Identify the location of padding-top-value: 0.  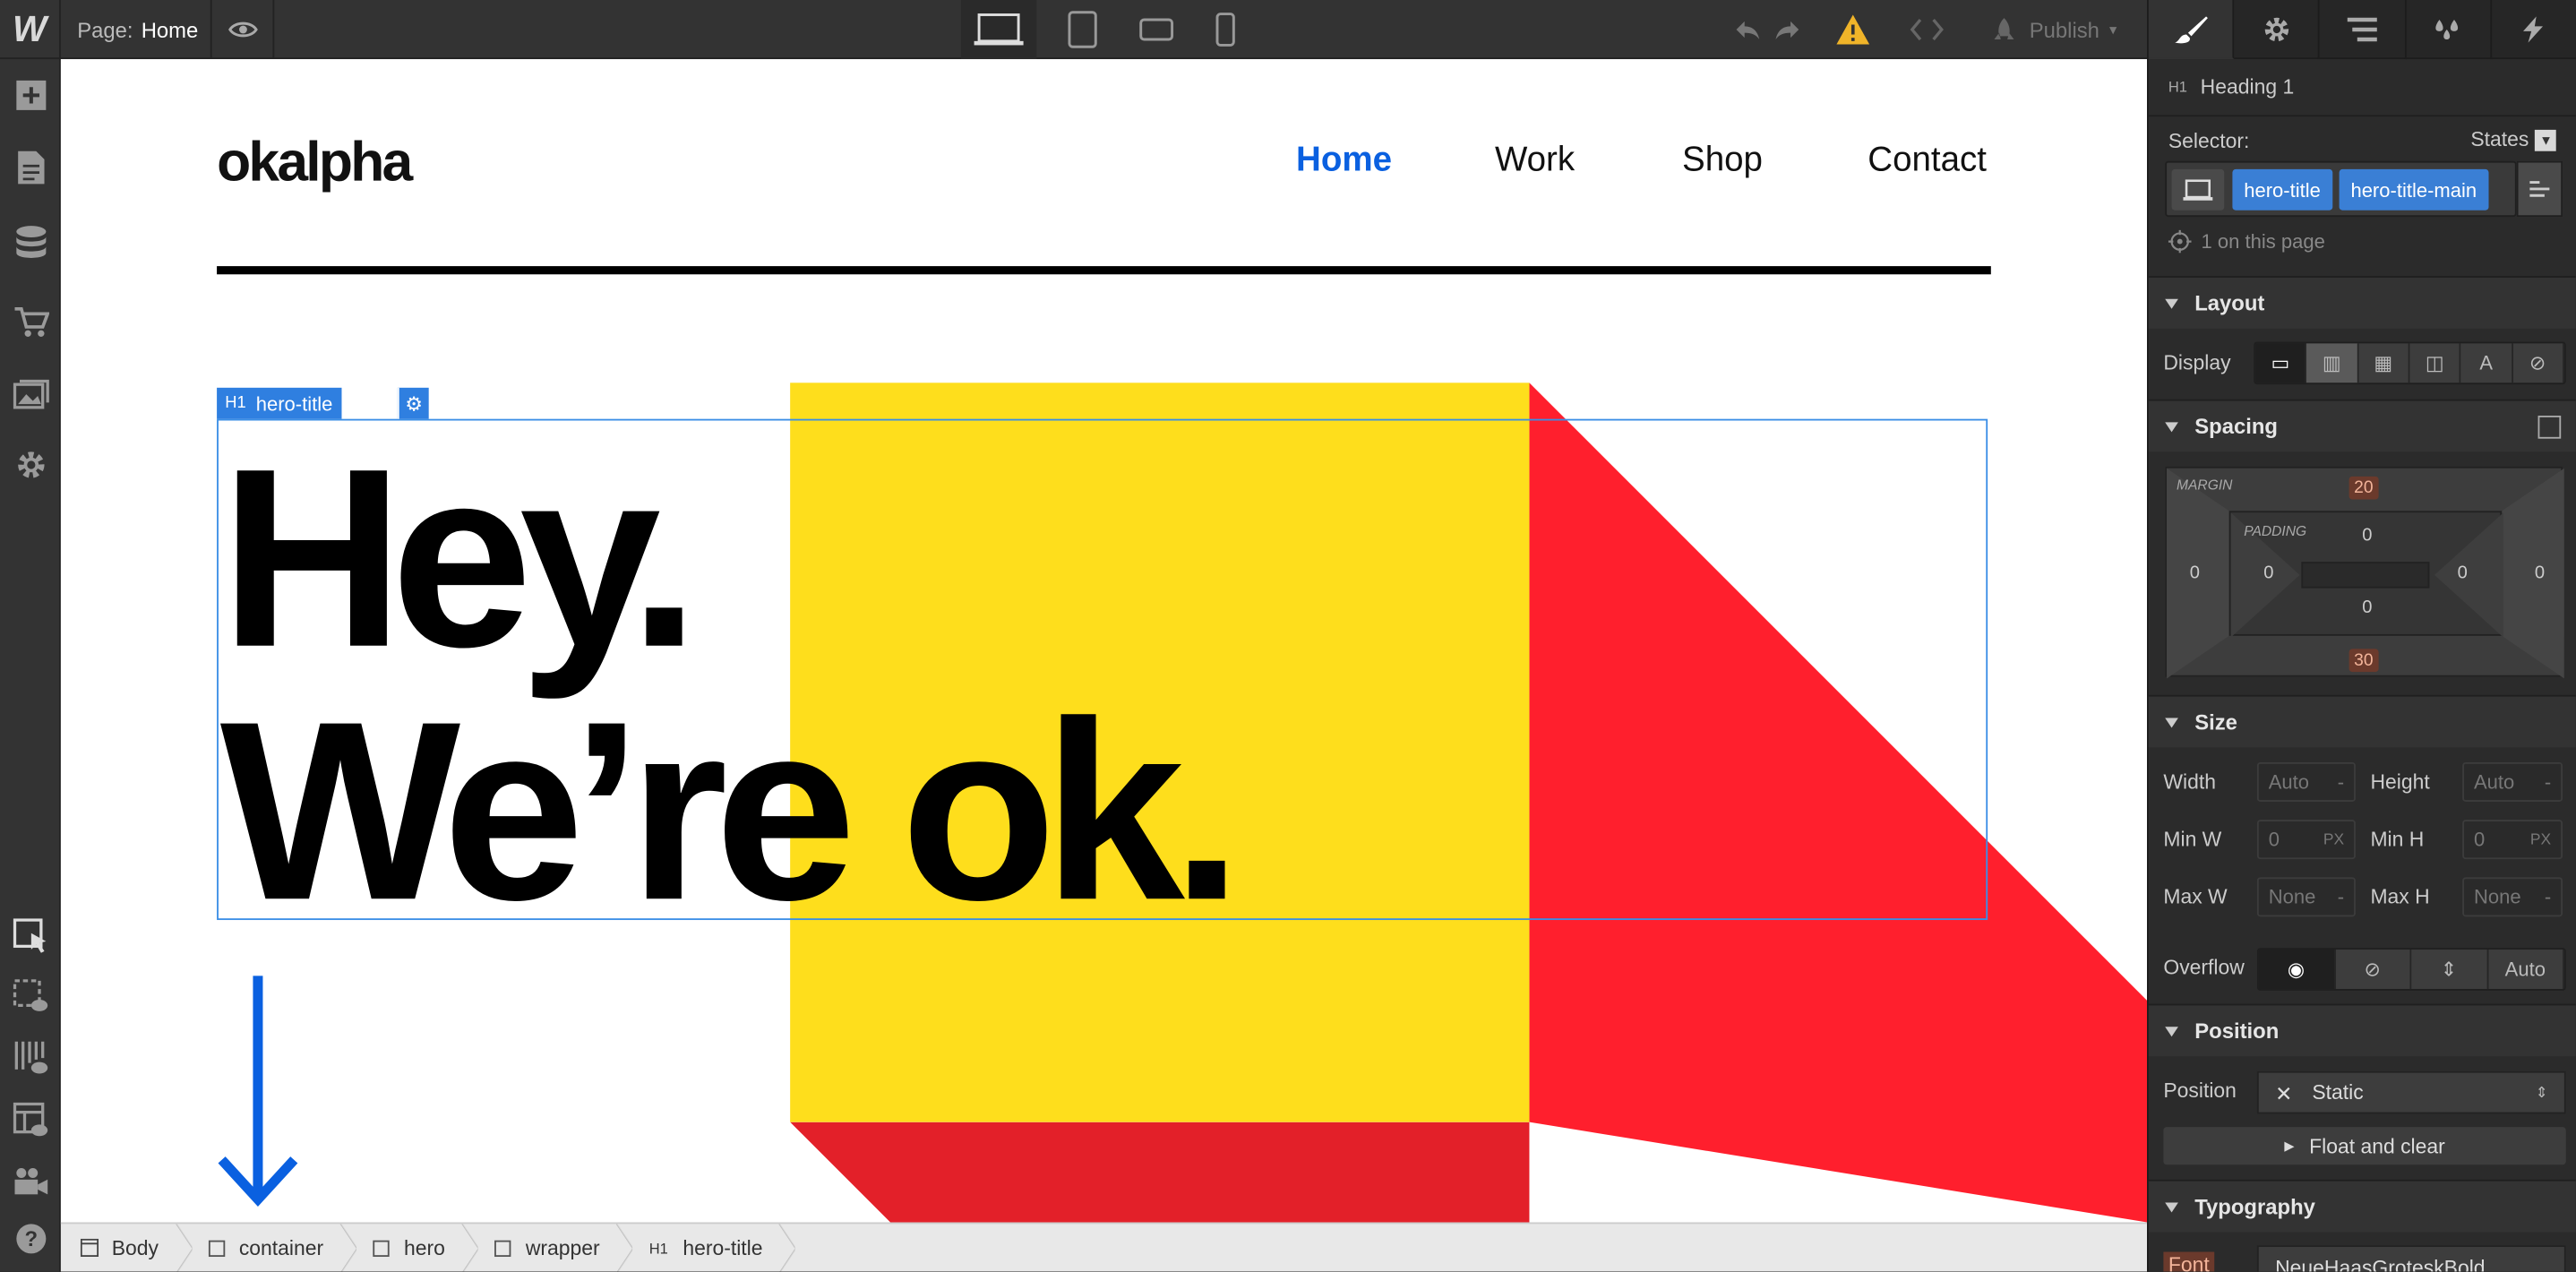
(2367, 536).